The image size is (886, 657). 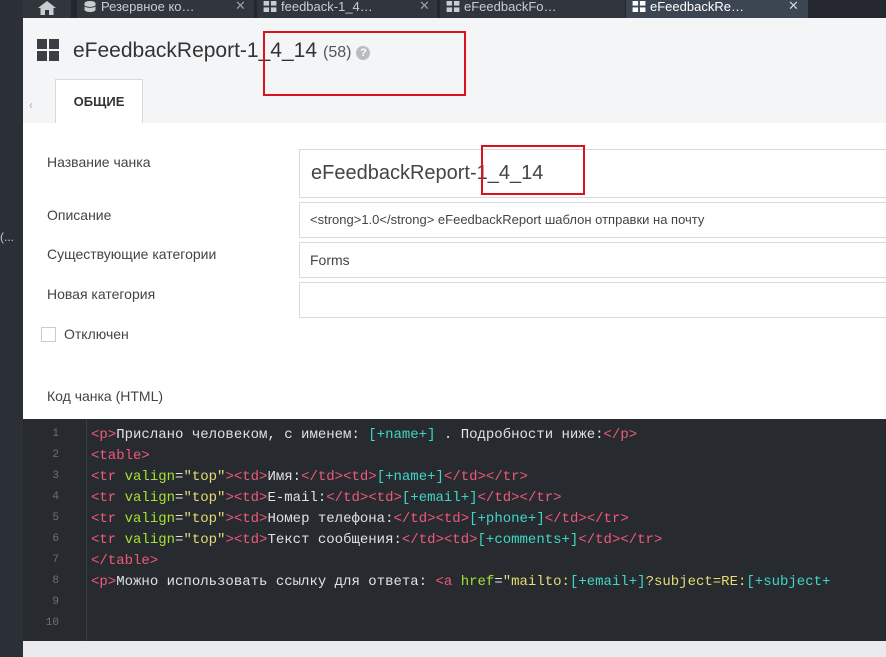 What do you see at coordinates (120, 456) in the screenshot?
I see `code-line-2: <table>` at bounding box center [120, 456].